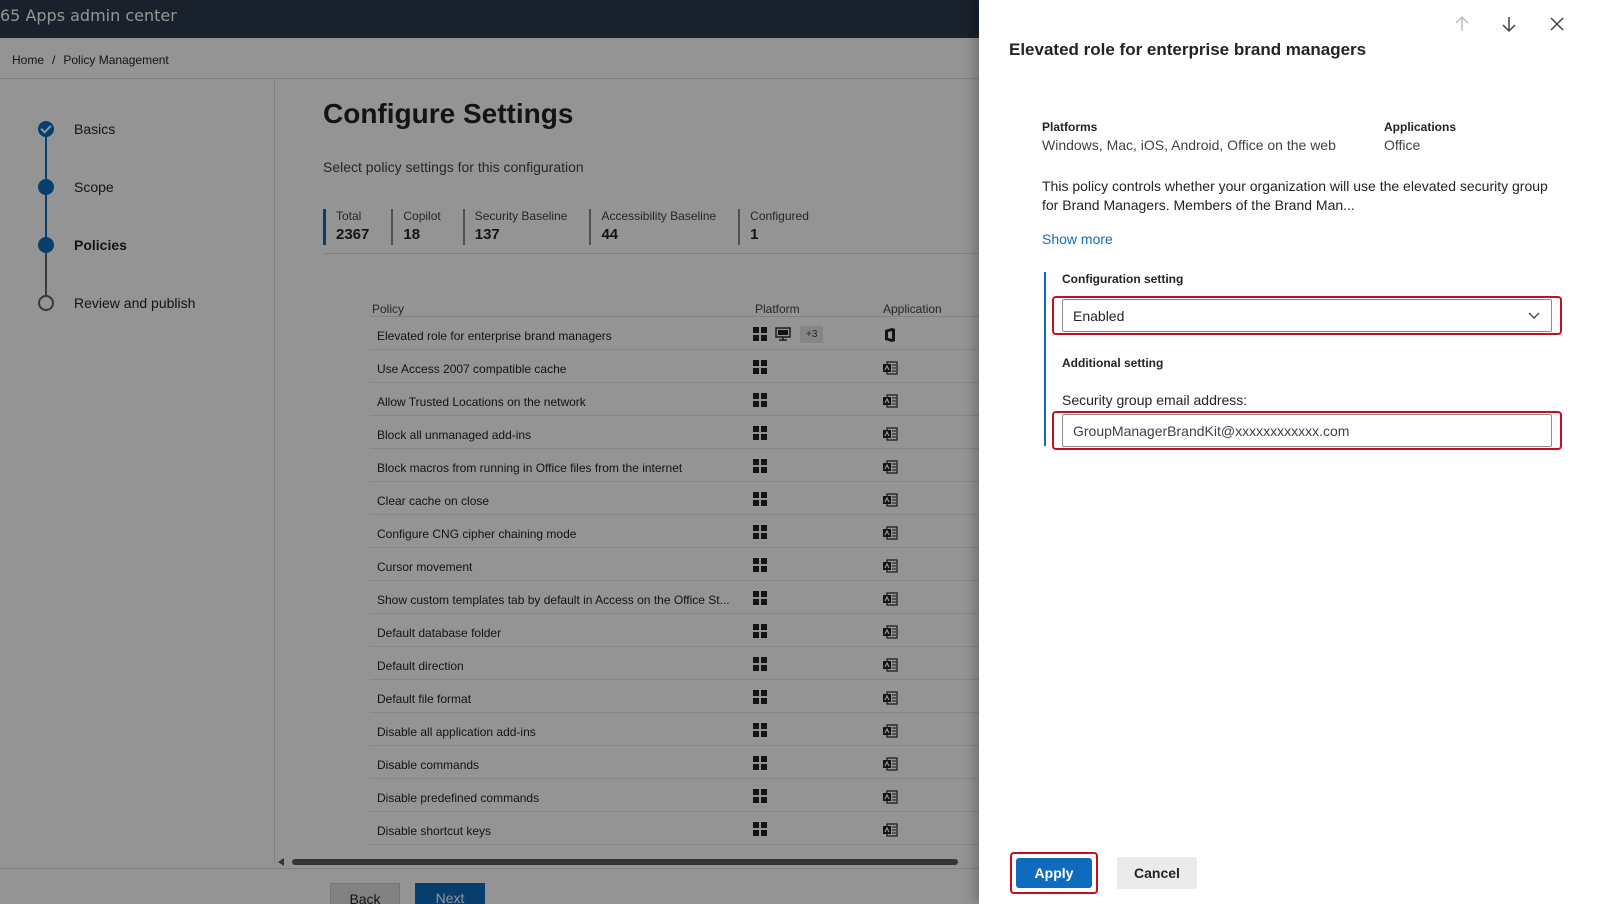 This screenshot has width=1615, height=904. I want to click on show-more-link: Show more, so click(1077, 239).